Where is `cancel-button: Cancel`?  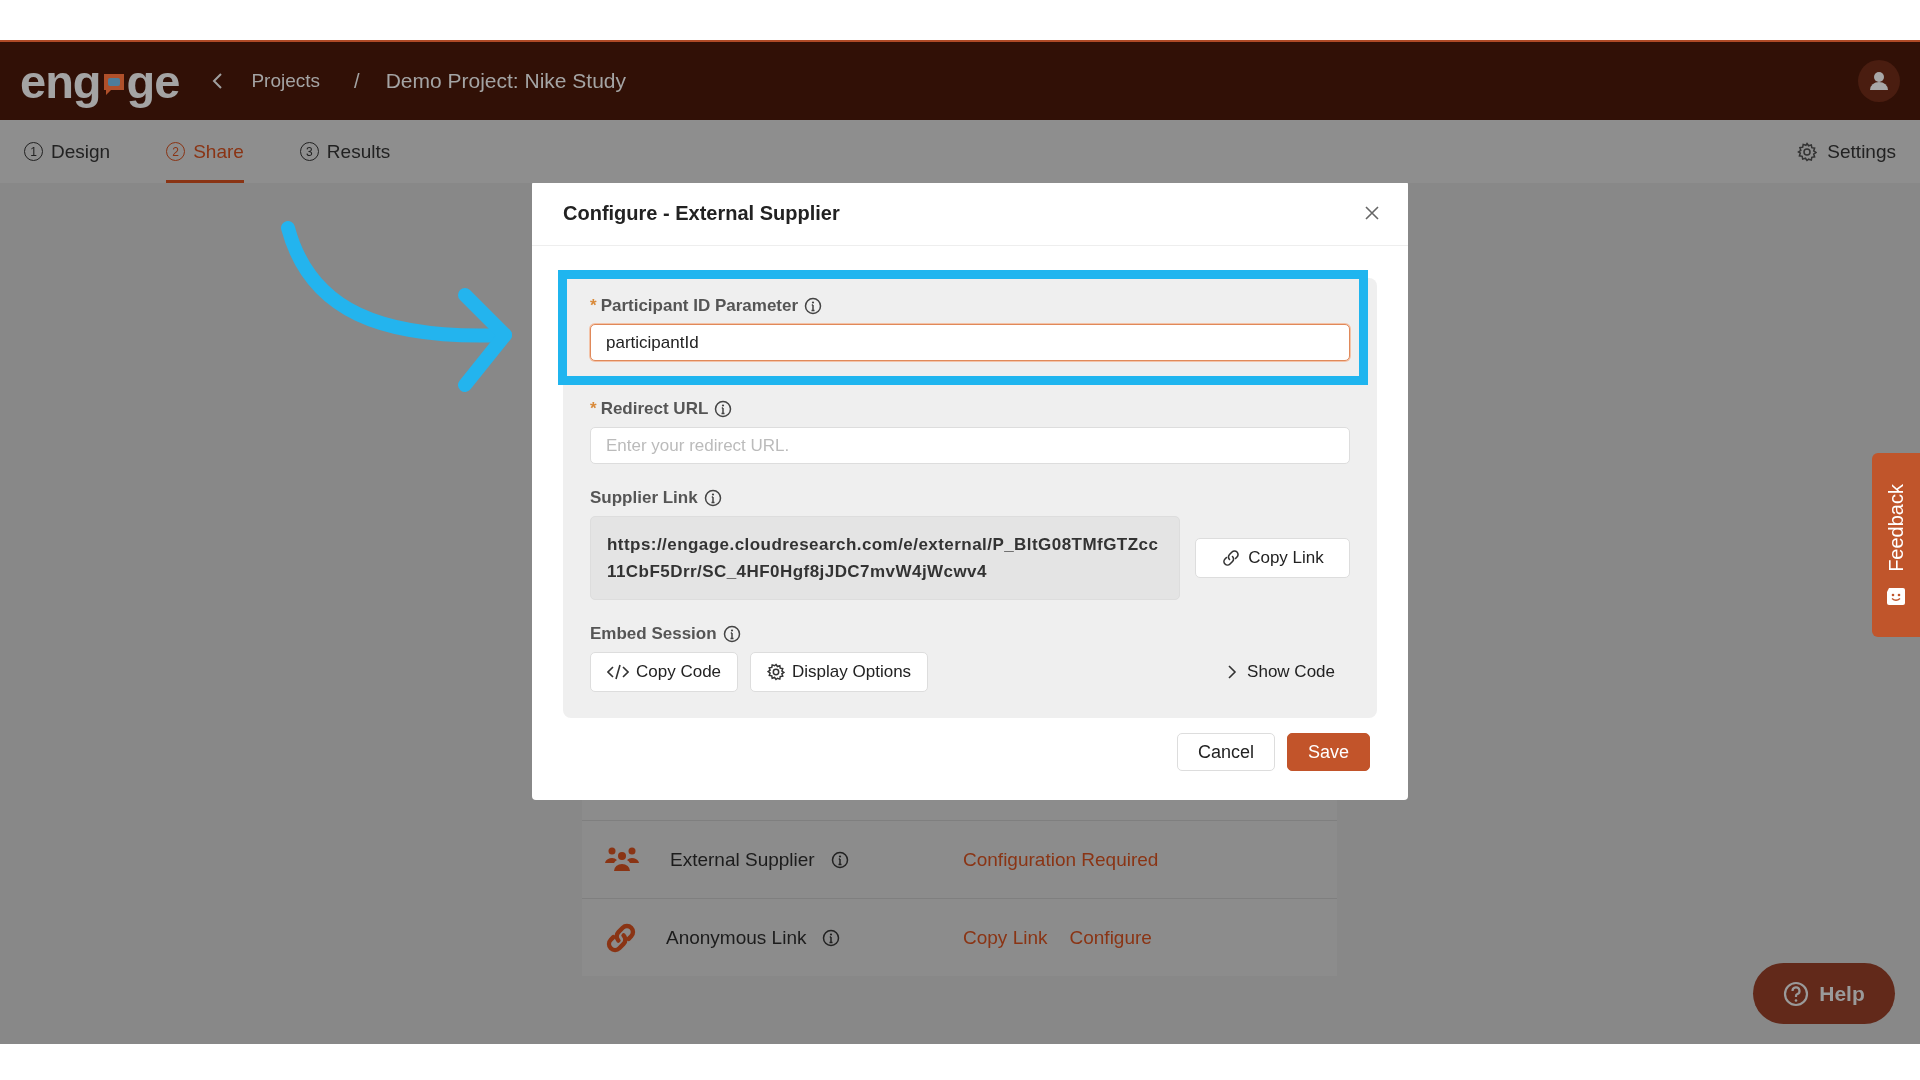
cancel-button: Cancel is located at coordinates (1225, 752).